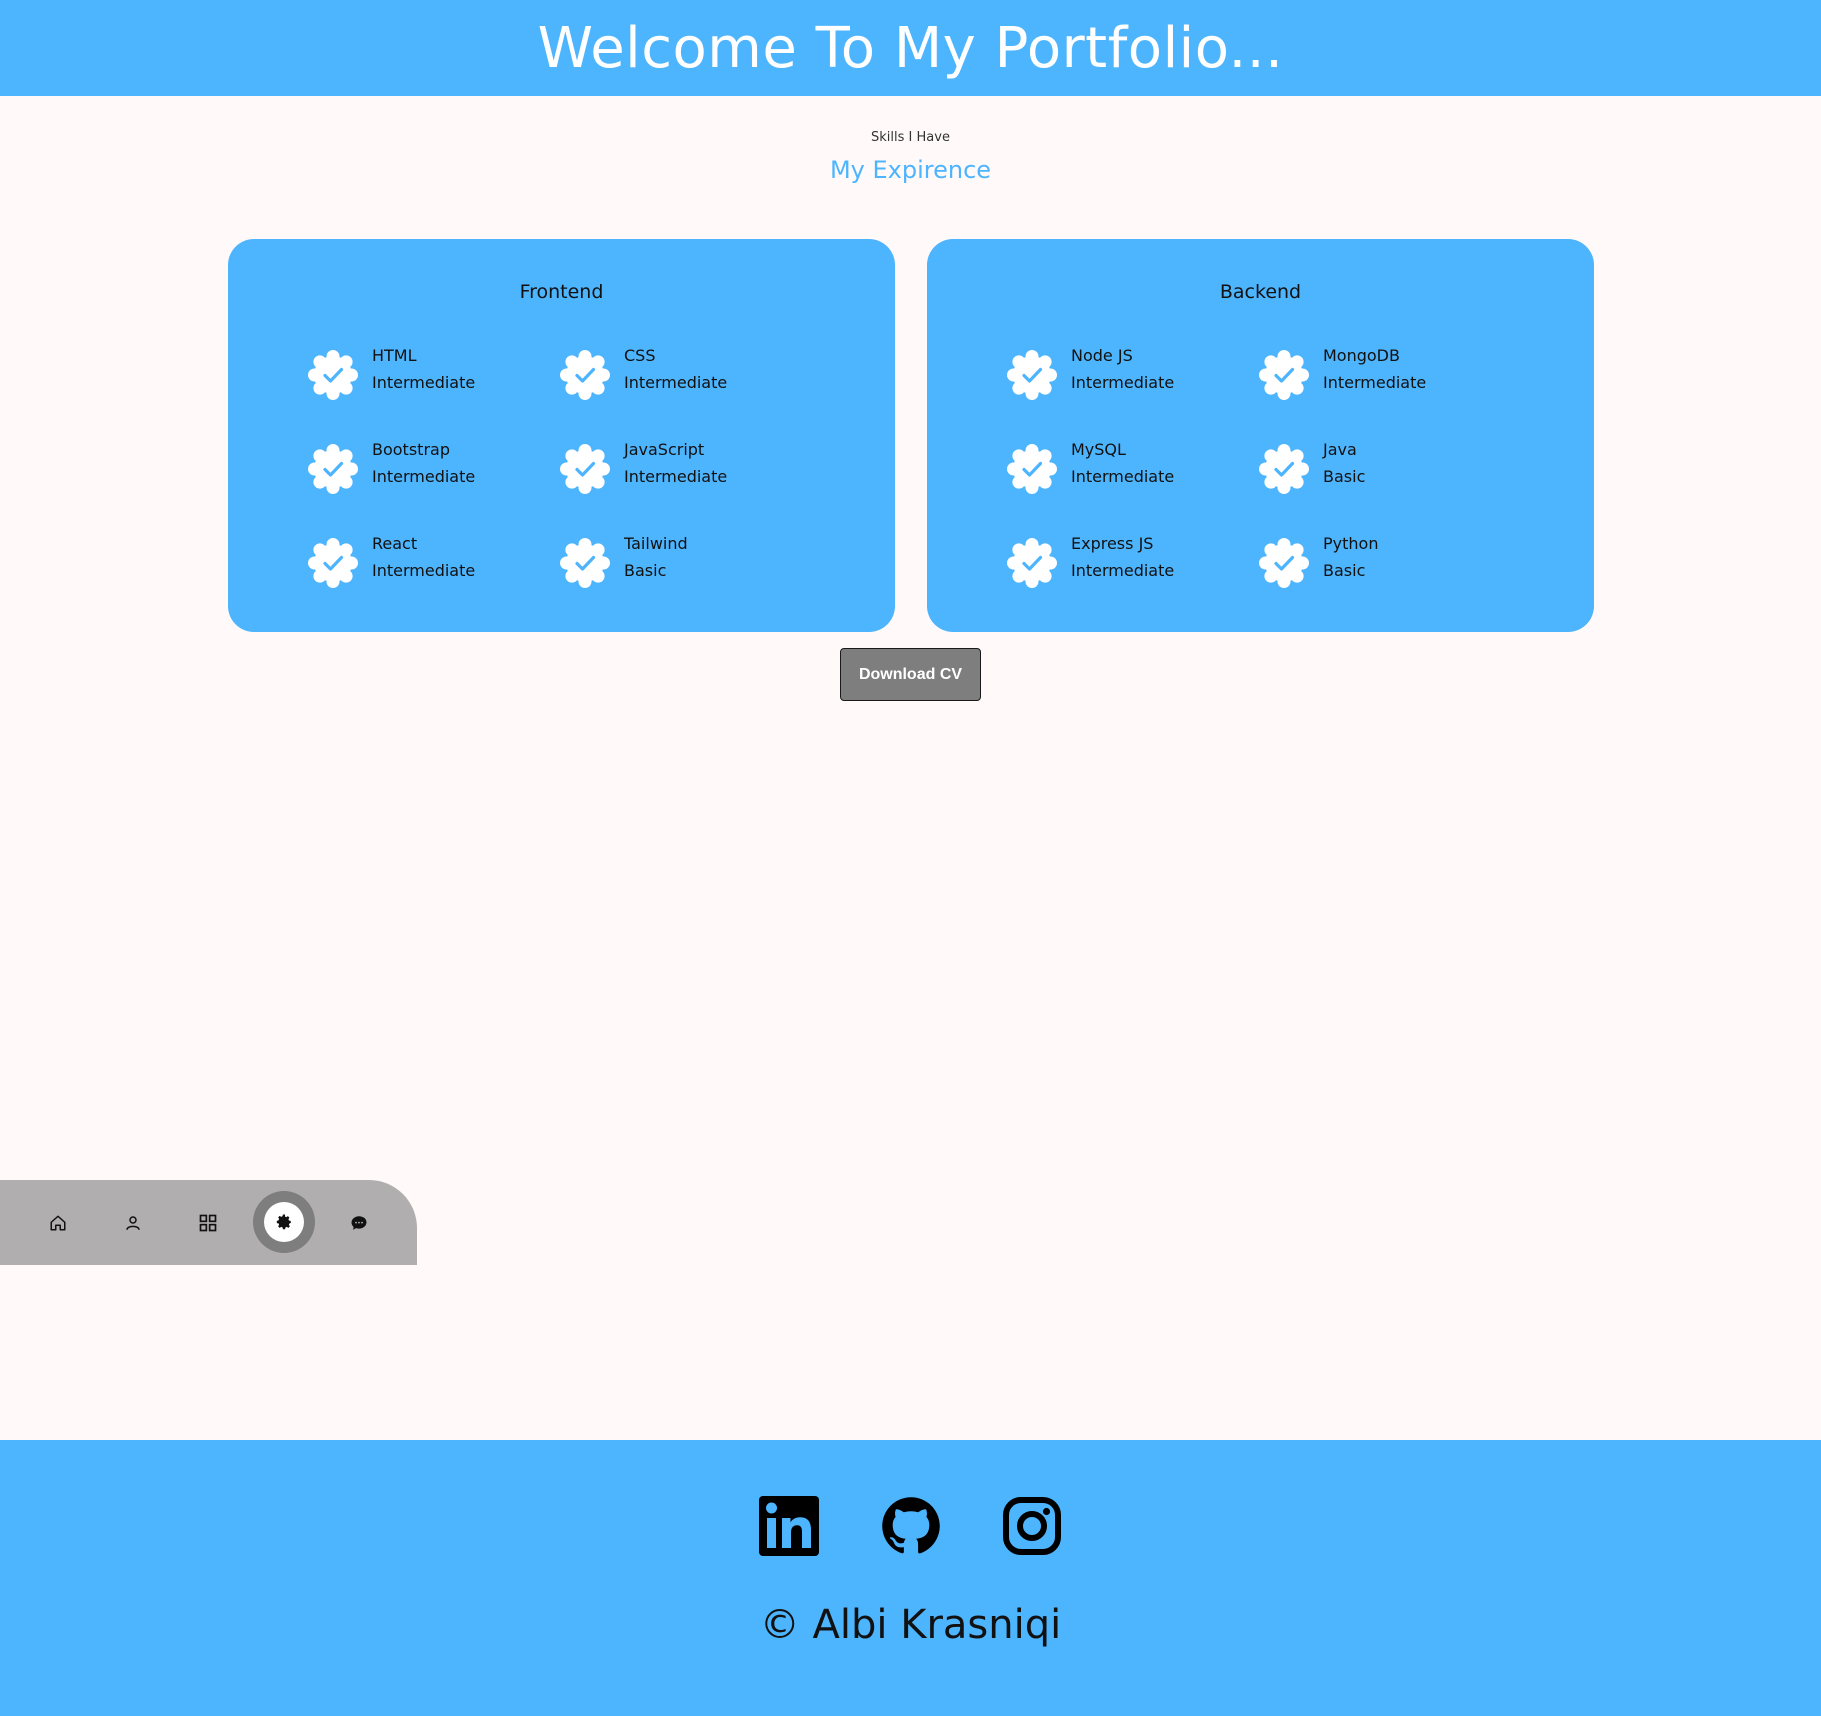  Describe the element at coordinates (394, 355) in the screenshot. I see `skill-name: HTML` at that location.